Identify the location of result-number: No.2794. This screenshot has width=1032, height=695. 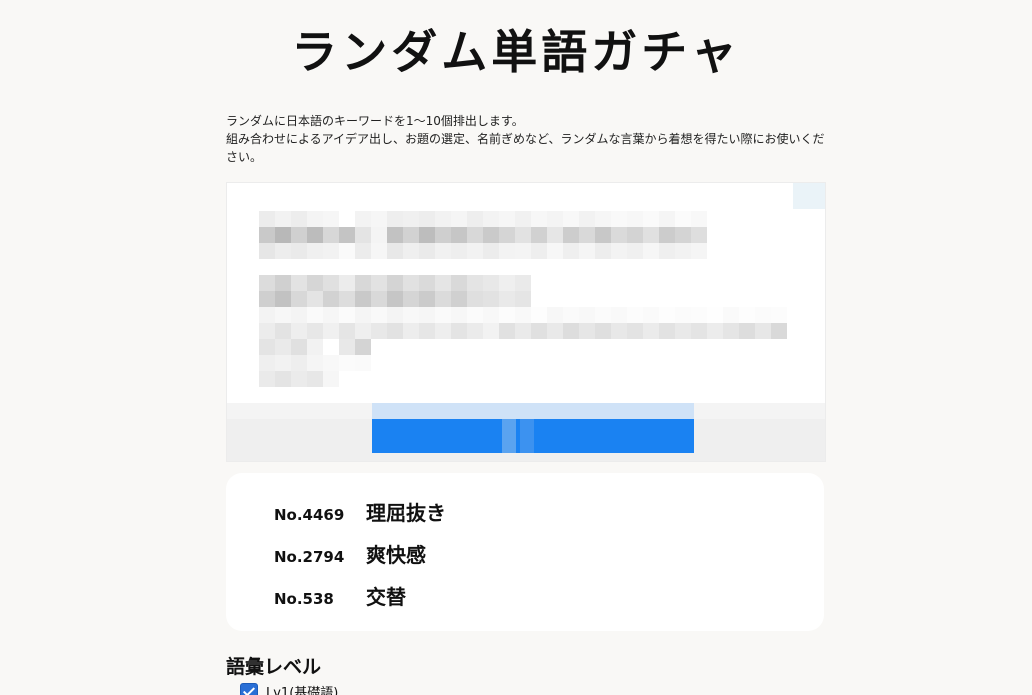
(309, 557).